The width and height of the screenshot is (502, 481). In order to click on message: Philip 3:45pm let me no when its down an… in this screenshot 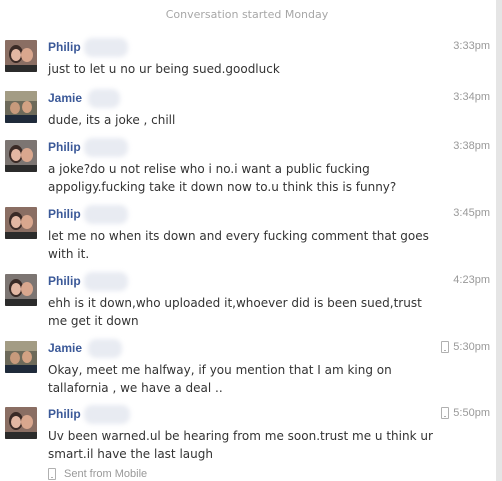, I will do `click(251, 234)`.